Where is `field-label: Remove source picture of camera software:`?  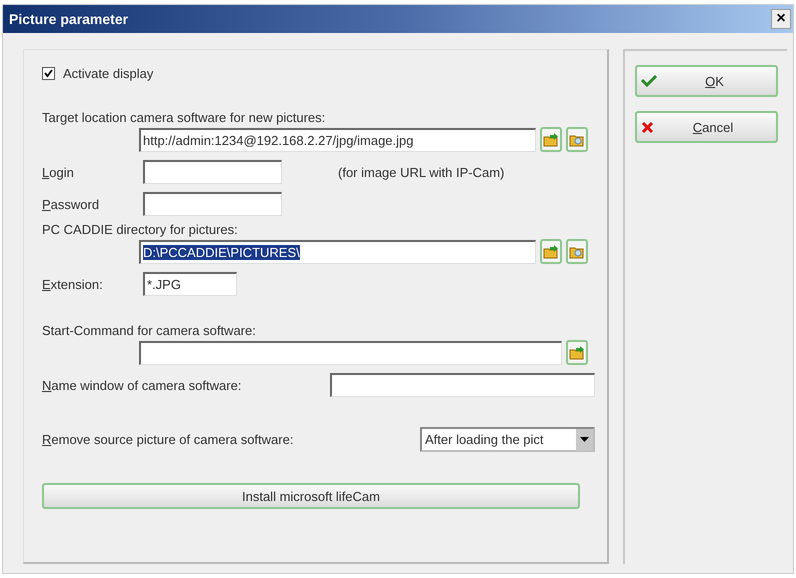 field-label: Remove source picture of camera software: is located at coordinates (168, 439).